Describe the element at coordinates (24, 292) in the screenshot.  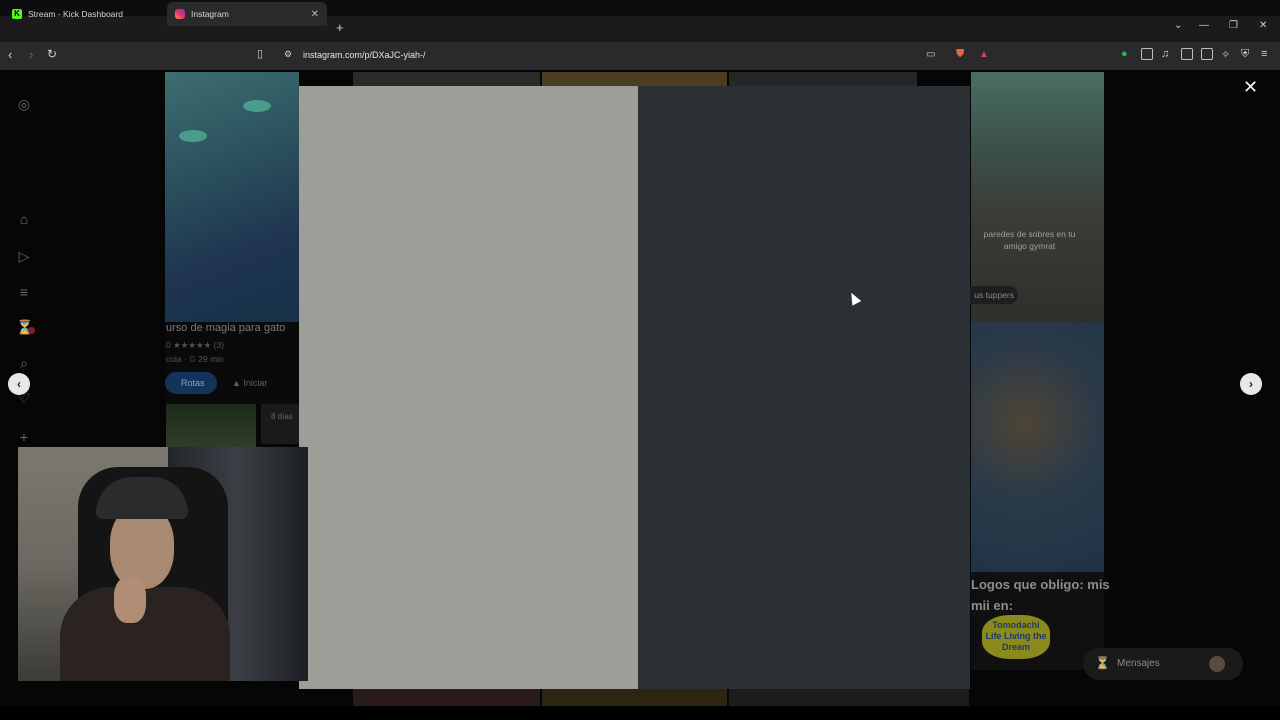
I see `filter-icon: ≡` at that location.